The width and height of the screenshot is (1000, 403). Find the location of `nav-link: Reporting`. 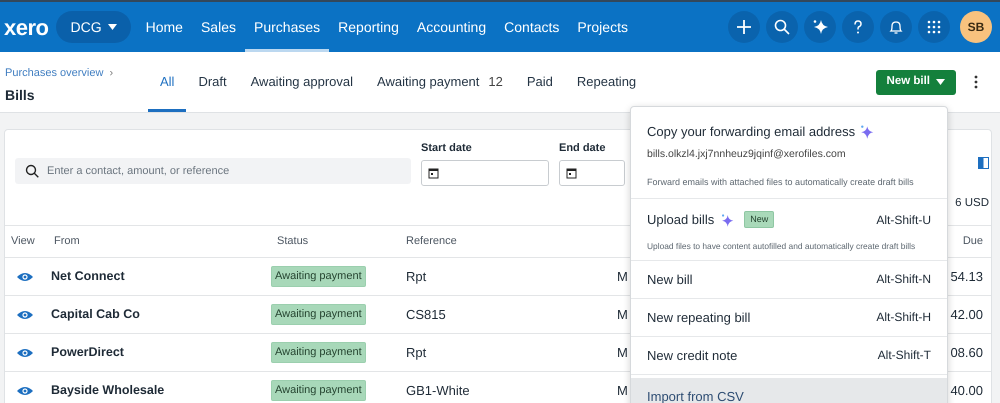

nav-link: Reporting is located at coordinates (368, 27).